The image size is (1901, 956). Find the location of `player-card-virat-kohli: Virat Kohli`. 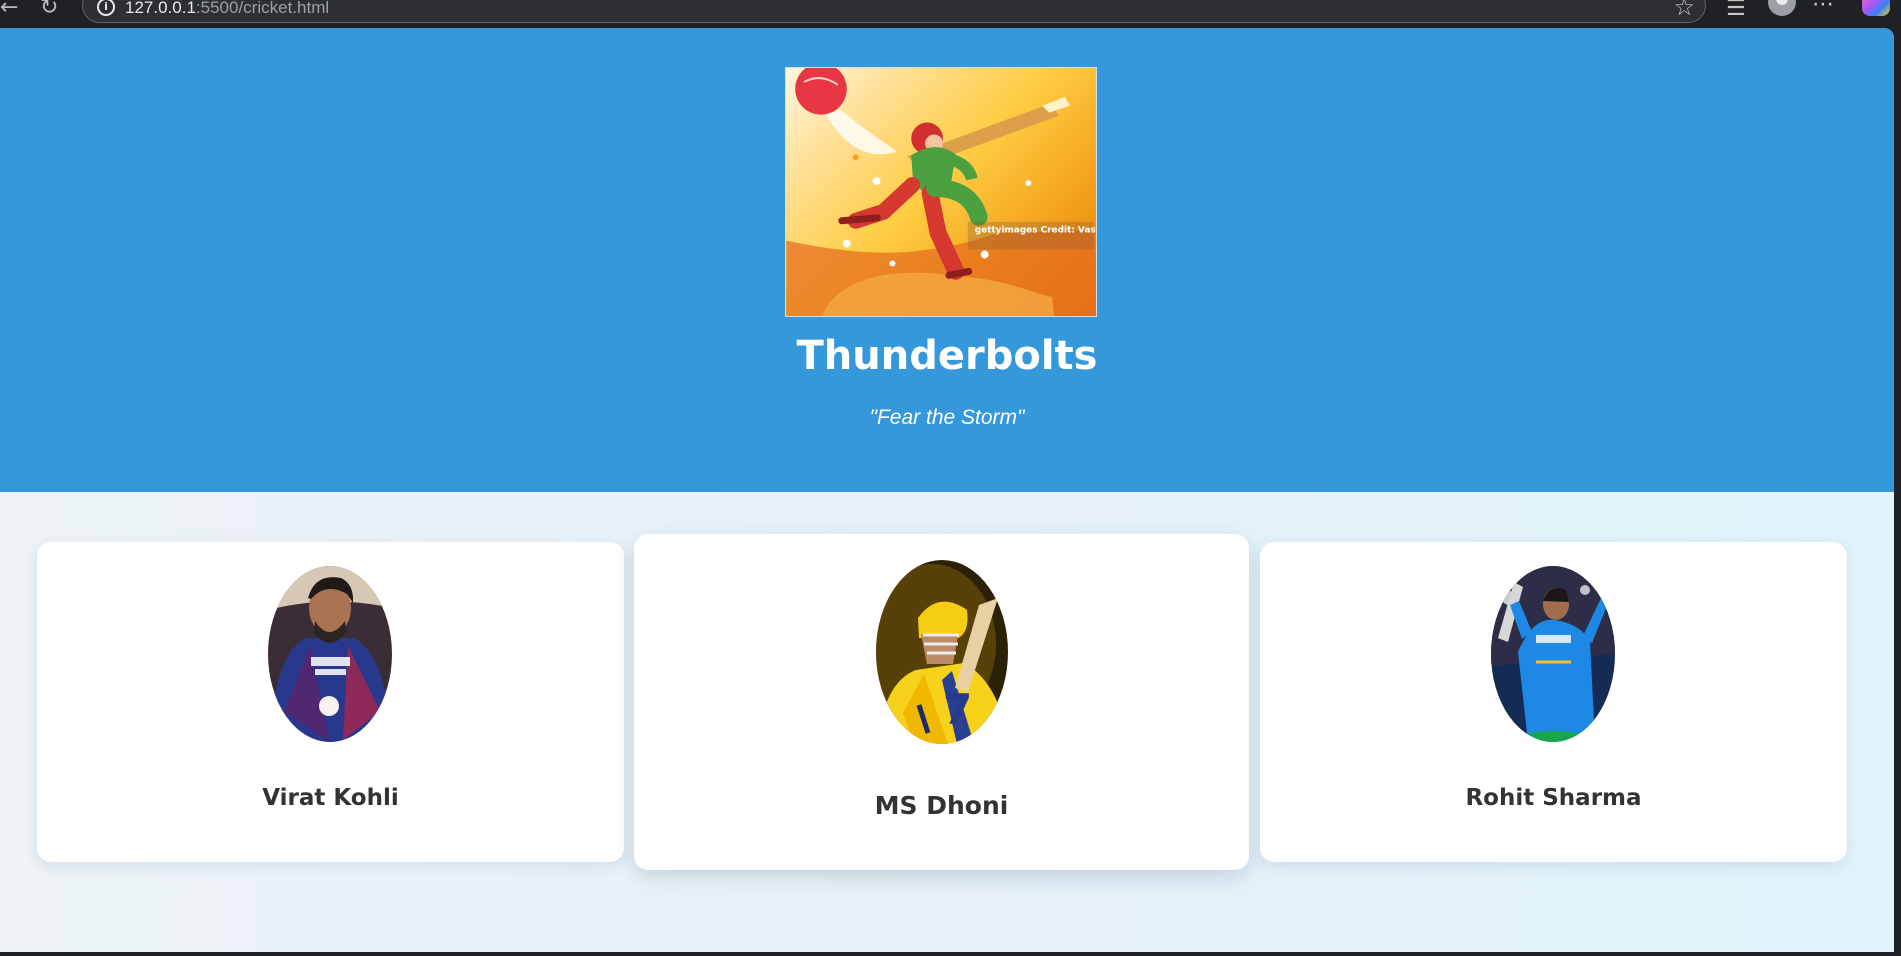

player-card-virat-kohli: Virat Kohli is located at coordinates (330, 702).